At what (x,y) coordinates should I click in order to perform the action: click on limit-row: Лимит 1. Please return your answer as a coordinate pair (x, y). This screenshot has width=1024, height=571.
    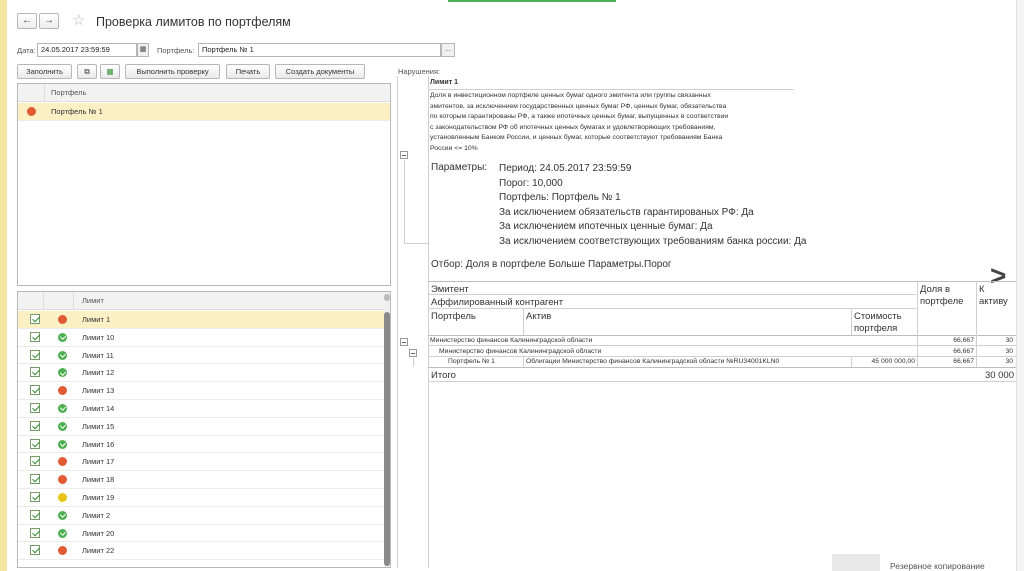
    Looking at the image, I should click on (202, 320).